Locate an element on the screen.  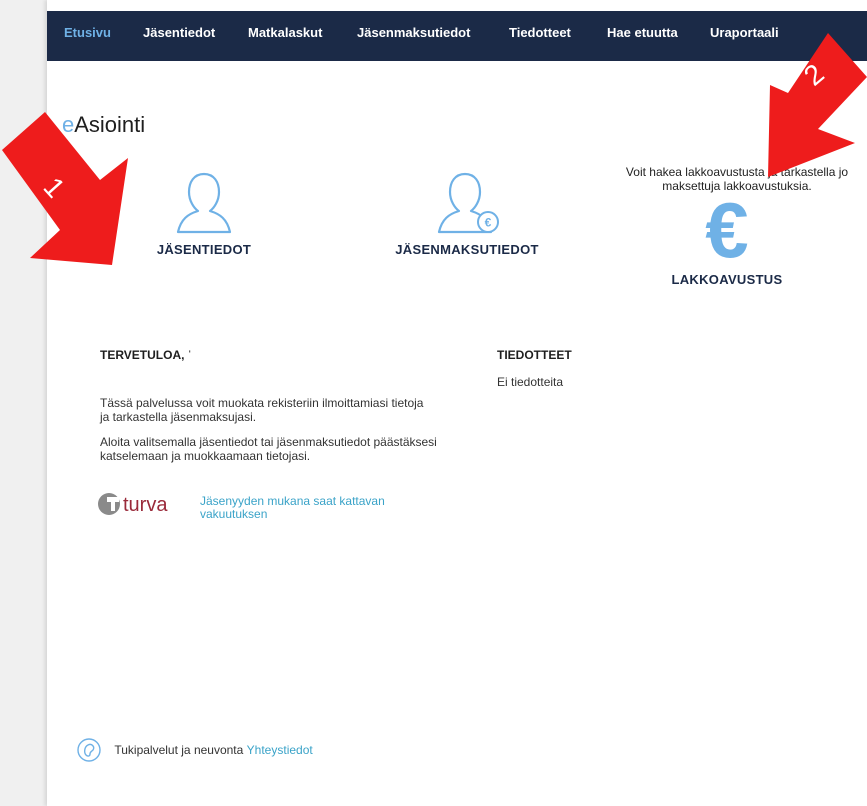
nav-item-matkalaskut: Matkalaskut is located at coordinates (285, 32).